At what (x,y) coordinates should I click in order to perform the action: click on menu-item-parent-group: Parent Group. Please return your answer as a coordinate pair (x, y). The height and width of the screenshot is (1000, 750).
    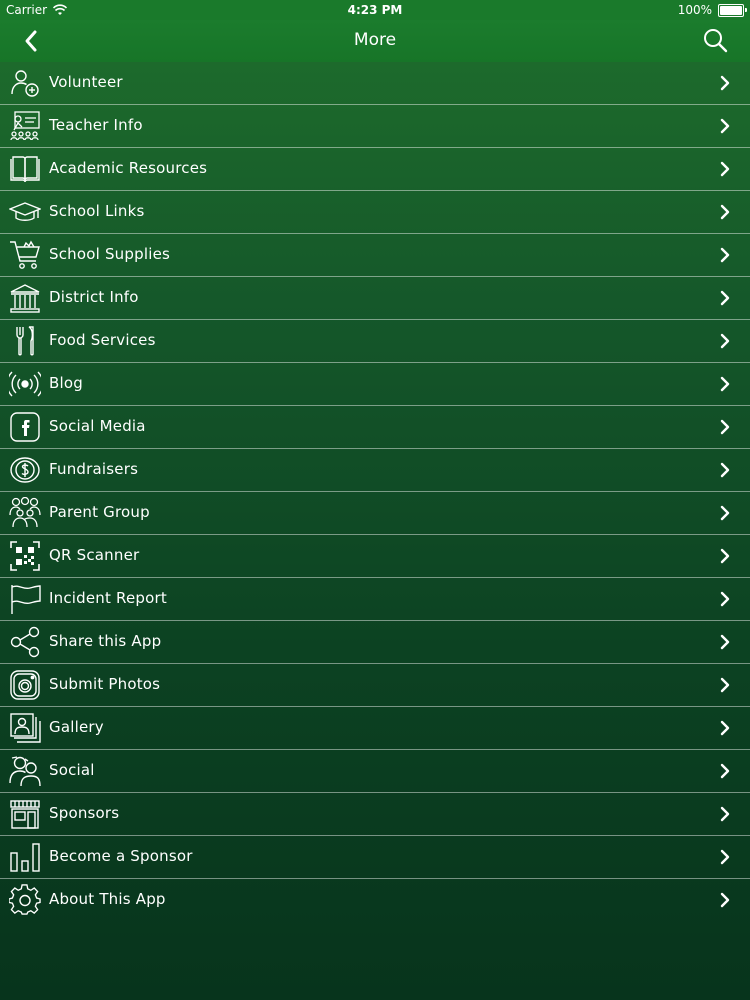
    Looking at the image, I should click on (375, 513).